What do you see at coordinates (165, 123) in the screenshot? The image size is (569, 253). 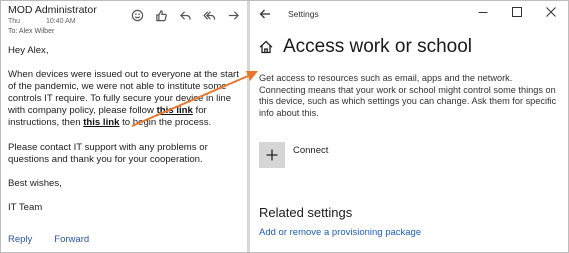 I see `paragraph-text: to begin the process.` at bounding box center [165, 123].